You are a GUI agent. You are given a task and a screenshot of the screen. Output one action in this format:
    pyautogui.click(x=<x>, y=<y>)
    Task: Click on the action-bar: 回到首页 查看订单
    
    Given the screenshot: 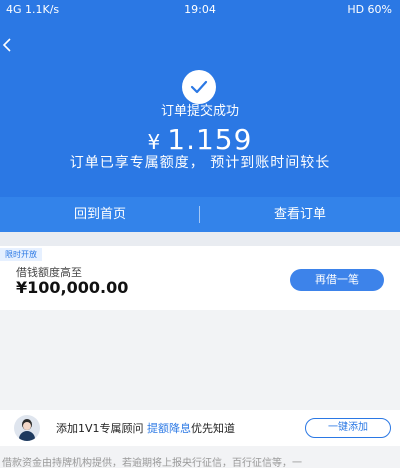 What is the action you would take?
    pyautogui.click(x=200, y=214)
    